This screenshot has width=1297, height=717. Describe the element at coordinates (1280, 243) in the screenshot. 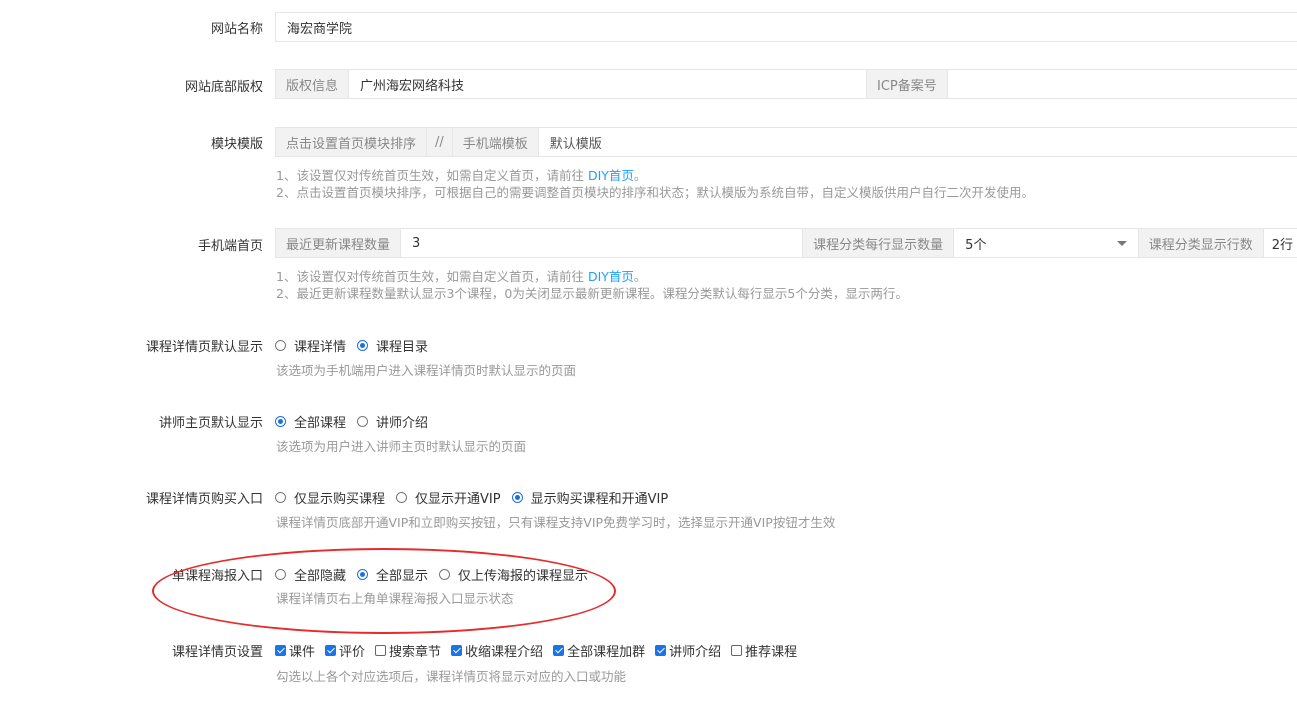

I see `rows-input: 2行` at that location.